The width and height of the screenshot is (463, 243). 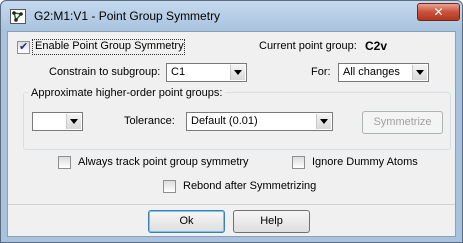 I want to click on rebond-checkbox, so click(x=169, y=186).